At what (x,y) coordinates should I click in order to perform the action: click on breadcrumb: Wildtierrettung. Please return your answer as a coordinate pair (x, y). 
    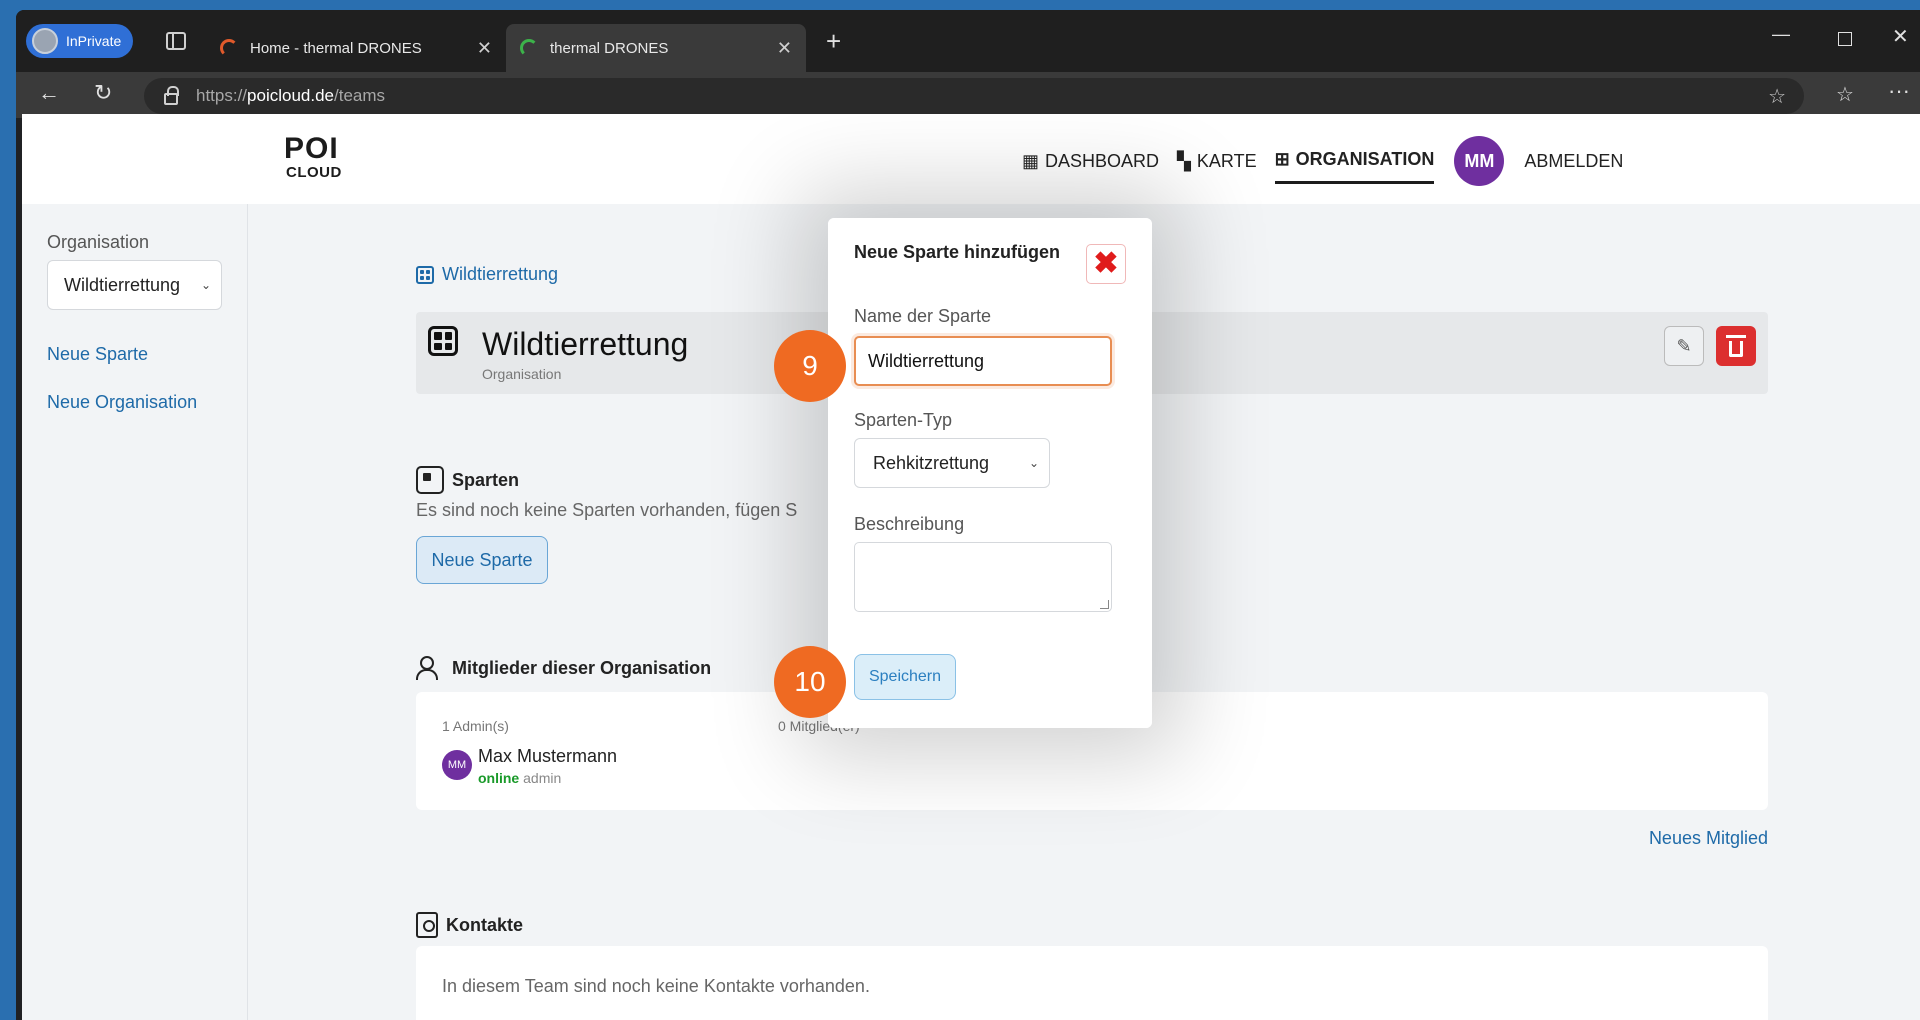
    Looking at the image, I should click on (487, 274).